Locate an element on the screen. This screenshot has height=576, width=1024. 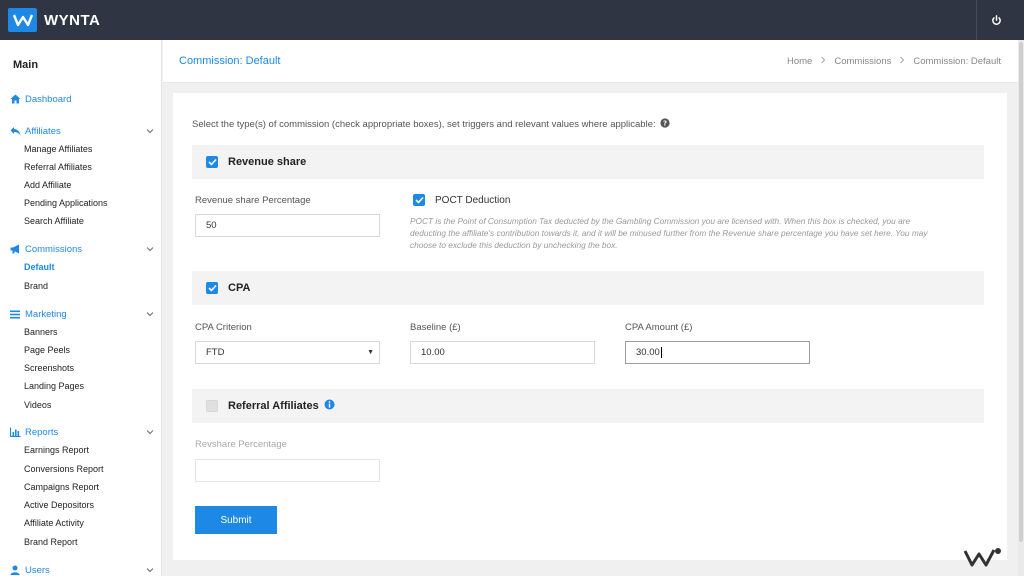
sidebar-section-label: Affiliates is located at coordinates (43, 131).